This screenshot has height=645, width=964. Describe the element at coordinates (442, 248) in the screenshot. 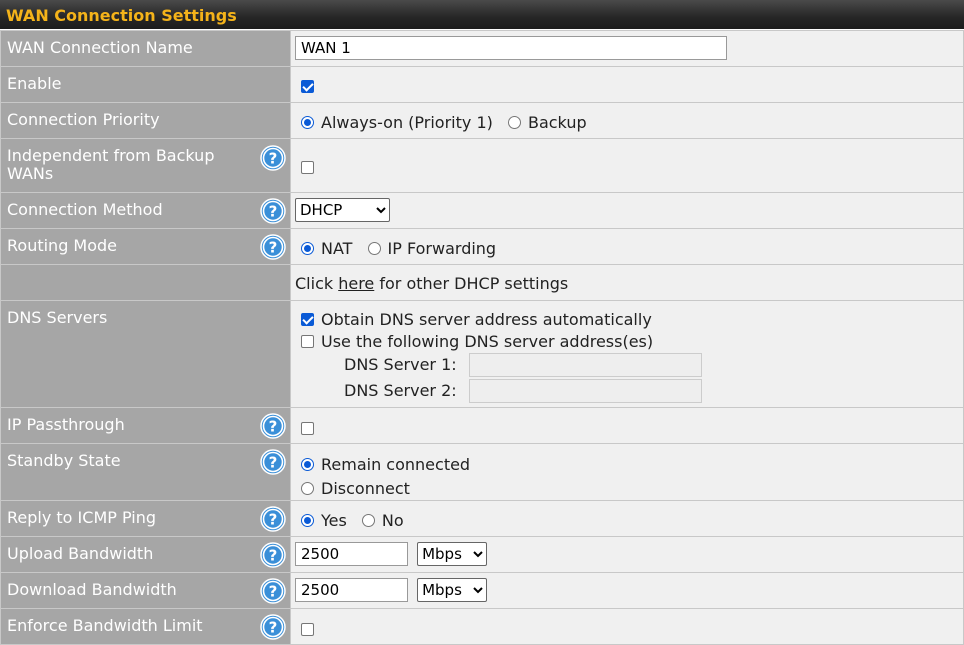

I see `routing-ip-forwarding-label: IP Forwarding` at that location.